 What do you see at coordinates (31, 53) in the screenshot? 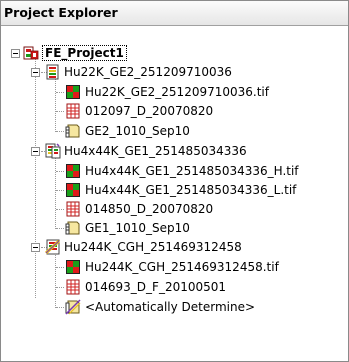
I see `project-icon` at bounding box center [31, 53].